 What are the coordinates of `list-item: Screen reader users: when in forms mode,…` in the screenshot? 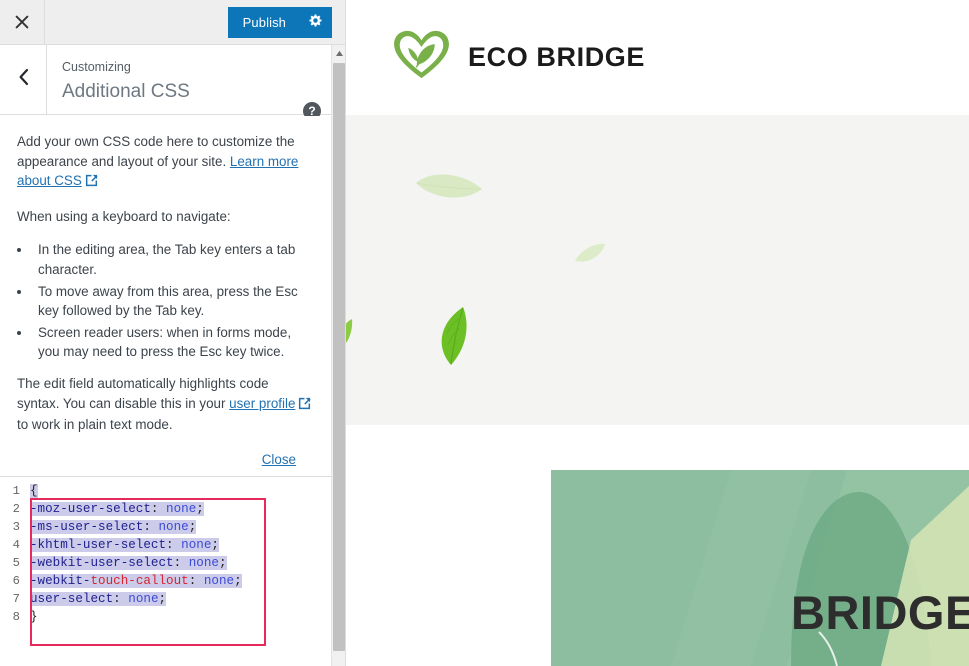 It's located at (173, 342).